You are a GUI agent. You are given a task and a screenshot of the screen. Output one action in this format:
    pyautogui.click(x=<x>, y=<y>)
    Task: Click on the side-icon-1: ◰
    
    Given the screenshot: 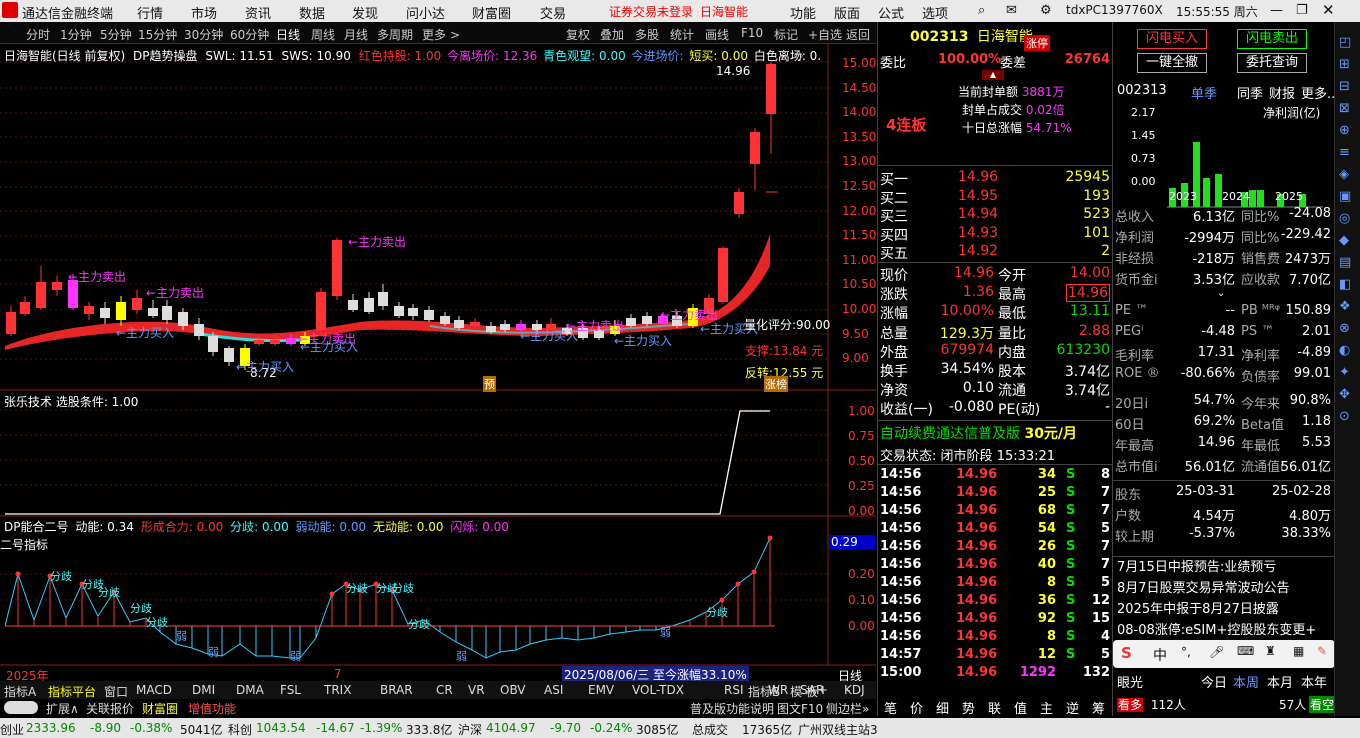 What is the action you would take?
    pyautogui.click(x=1345, y=43)
    